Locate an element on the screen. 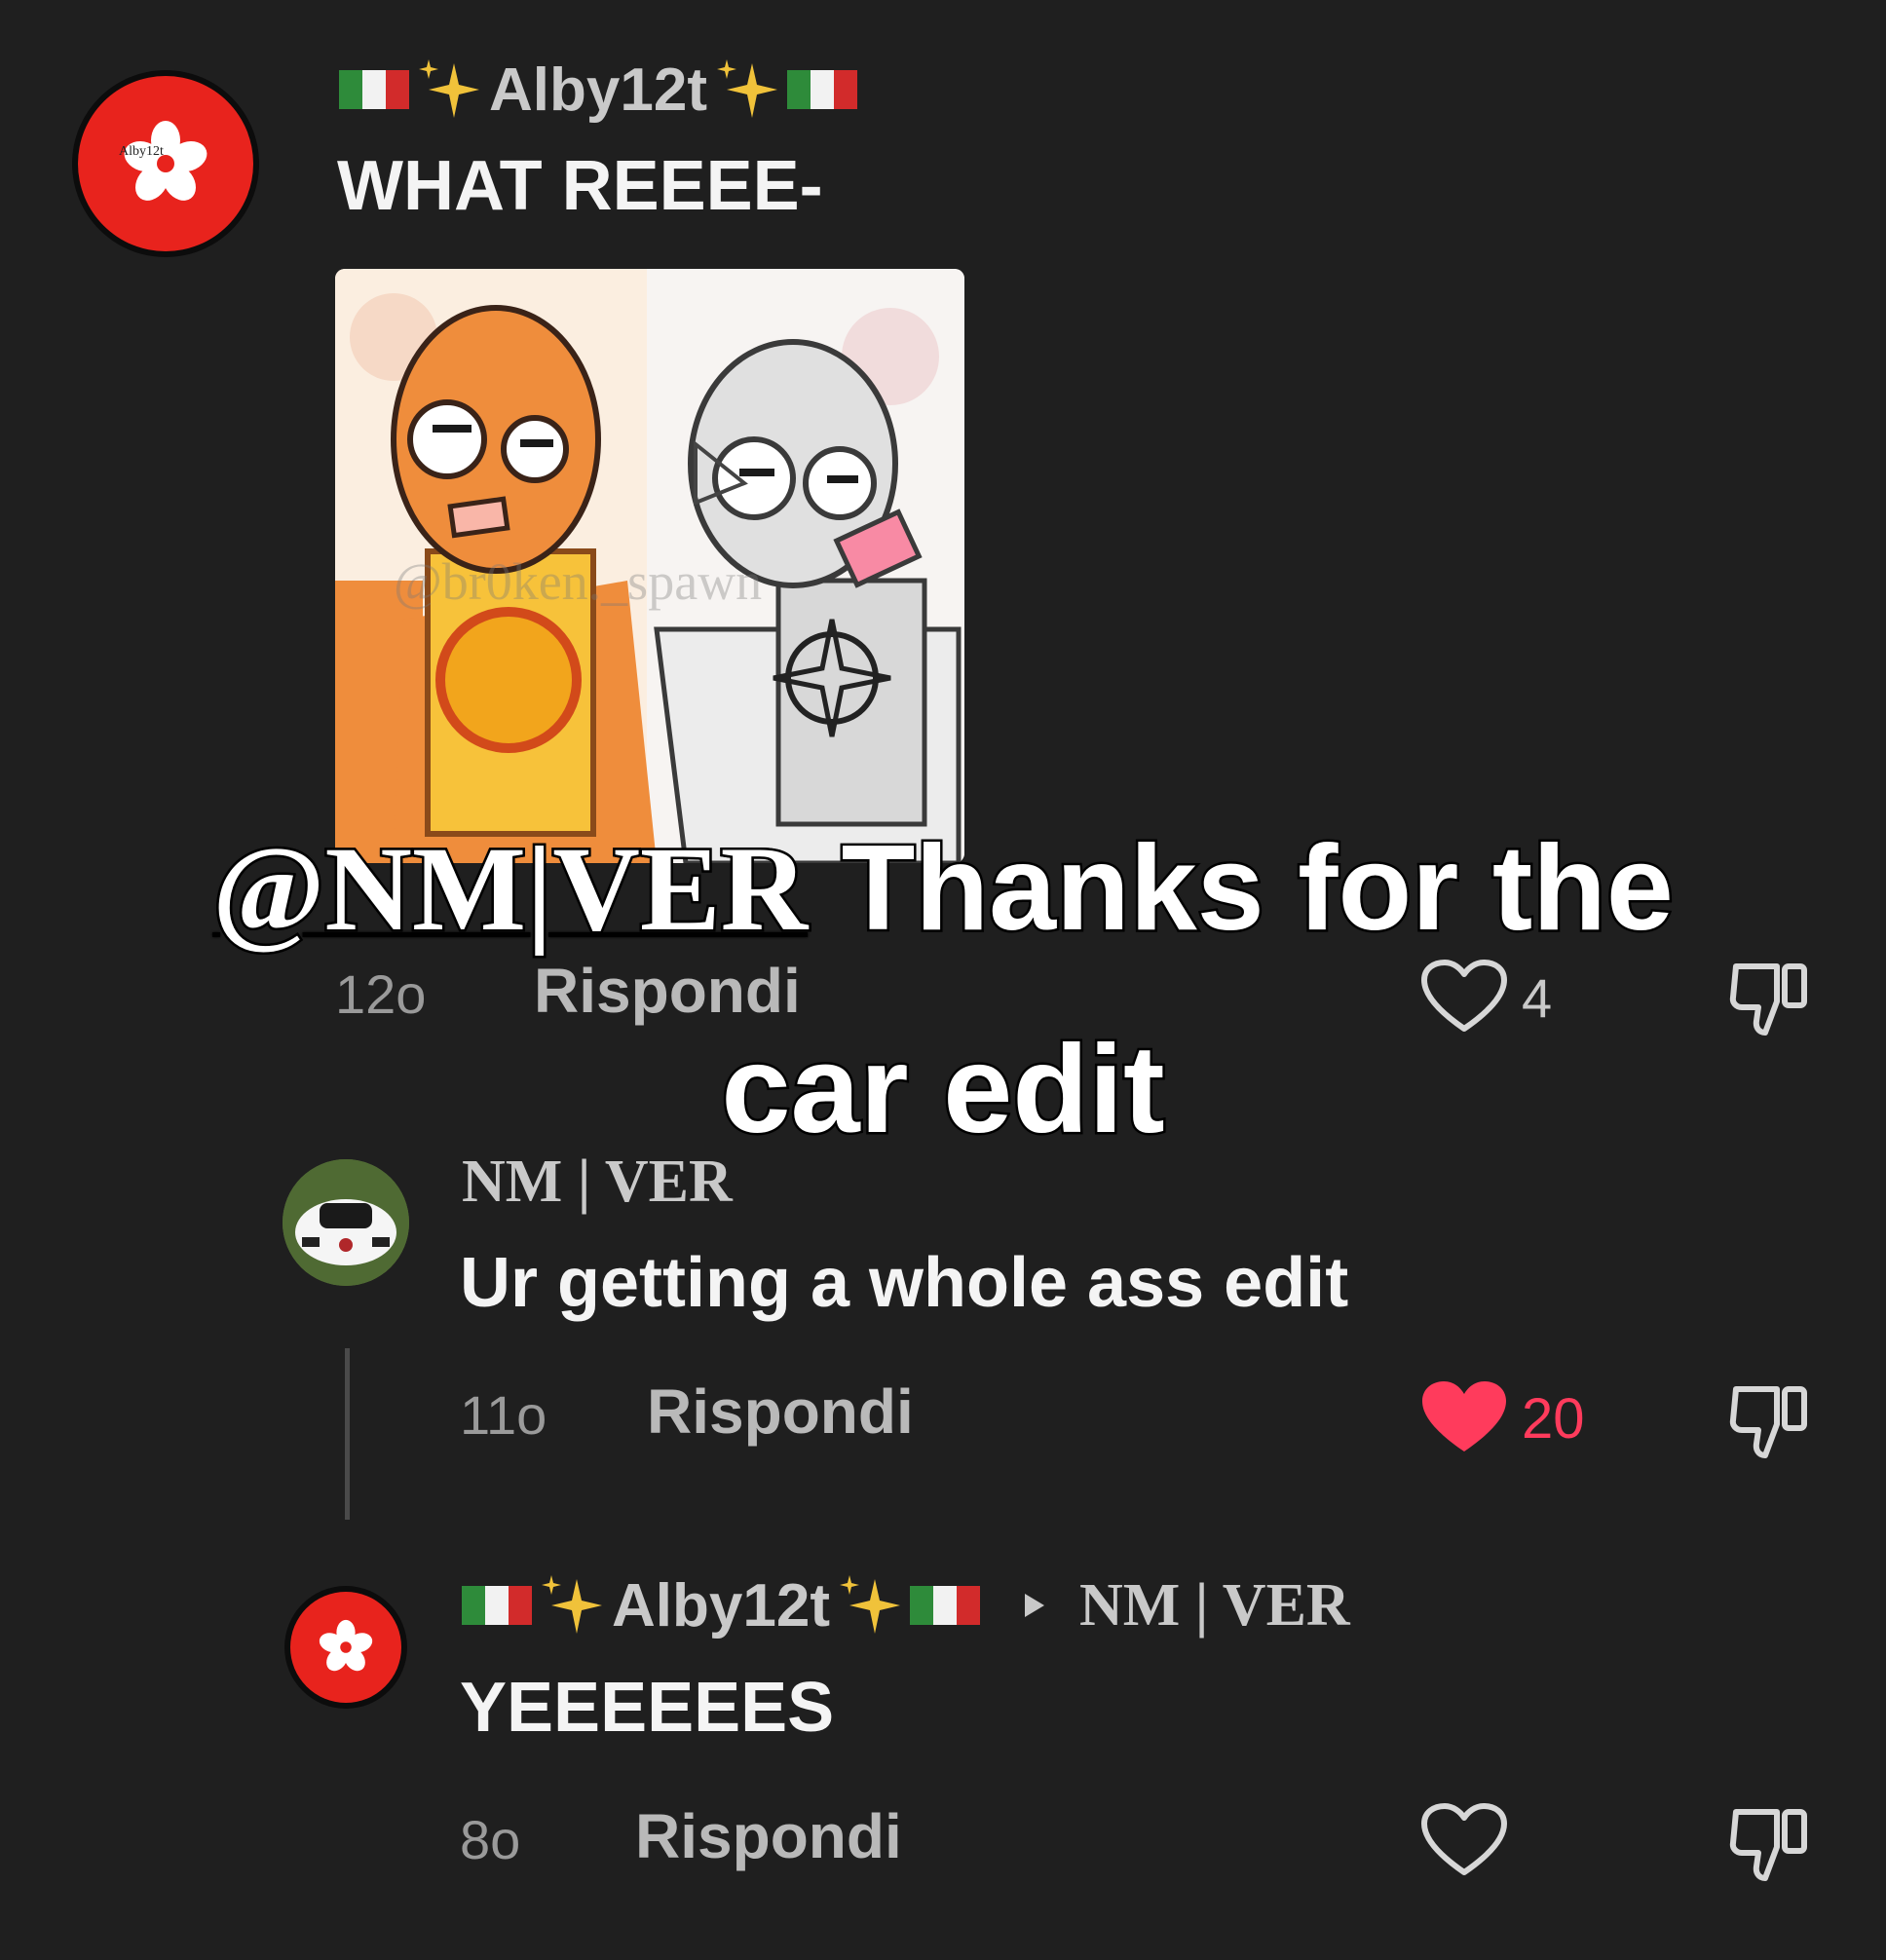 The height and width of the screenshot is (1960, 1886). caption-line-2: car edit is located at coordinates (943, 1090).